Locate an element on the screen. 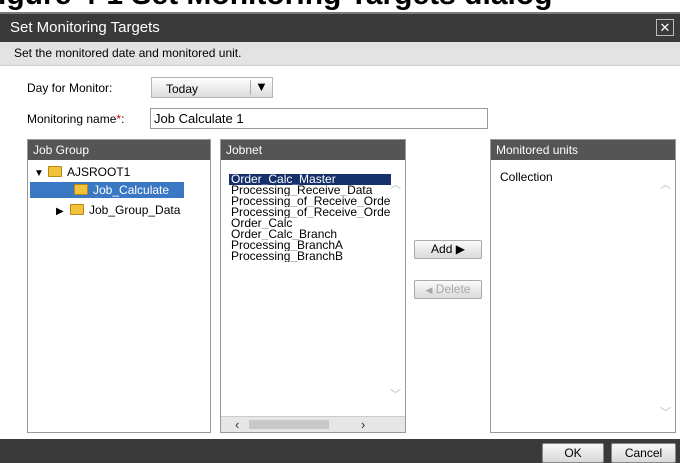 Image resolution: width=680 pixels, height=463 pixels. monitoring-name-field is located at coordinates (319, 118).